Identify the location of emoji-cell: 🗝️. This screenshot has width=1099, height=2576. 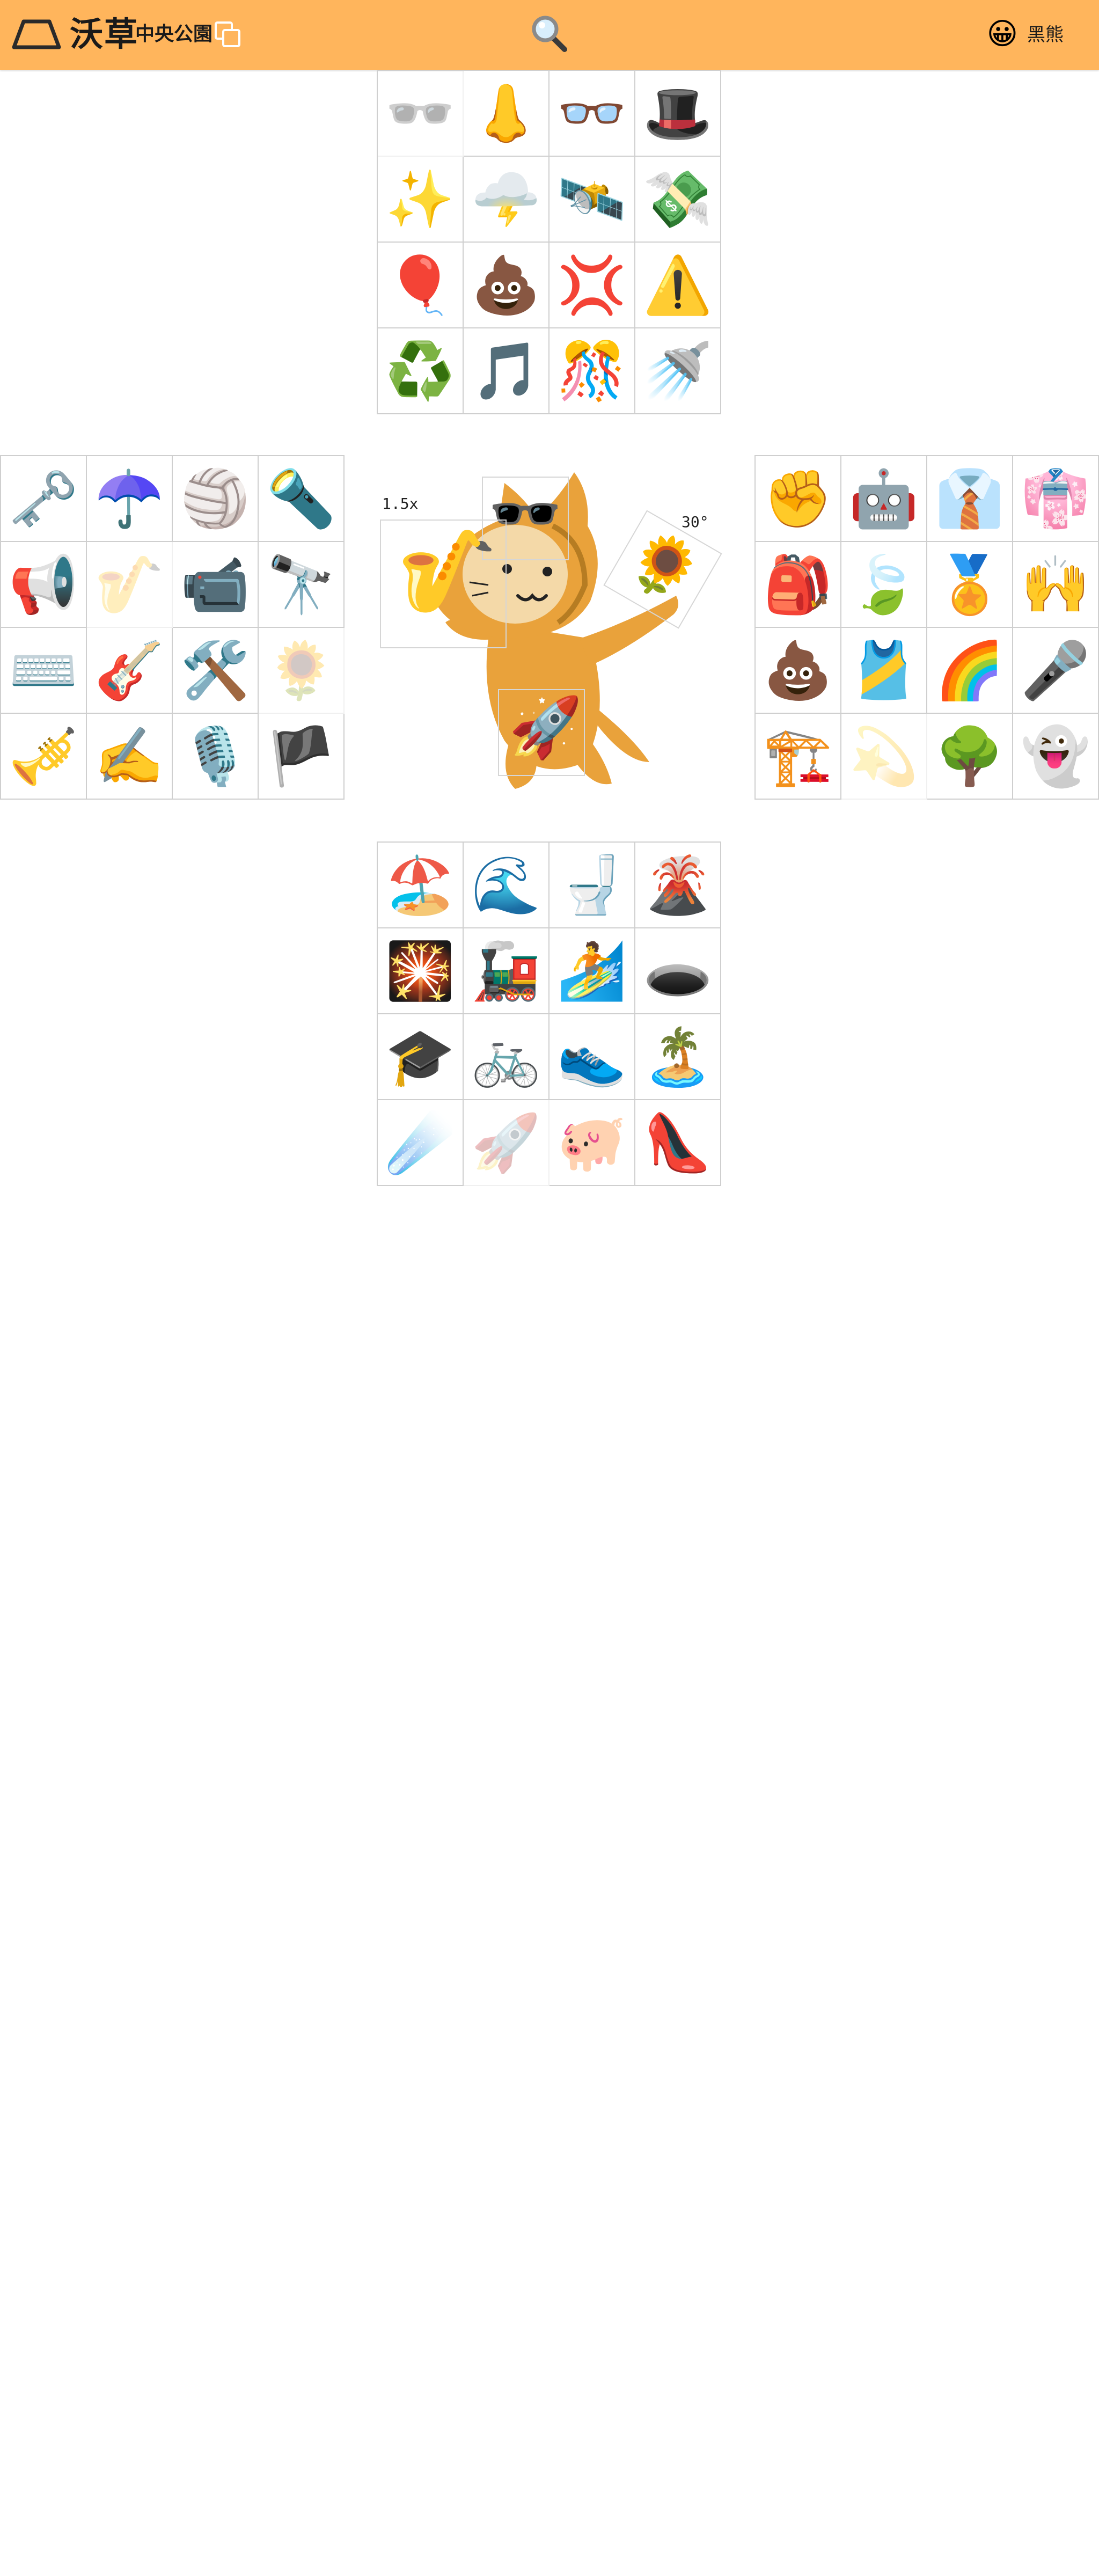
(44, 499).